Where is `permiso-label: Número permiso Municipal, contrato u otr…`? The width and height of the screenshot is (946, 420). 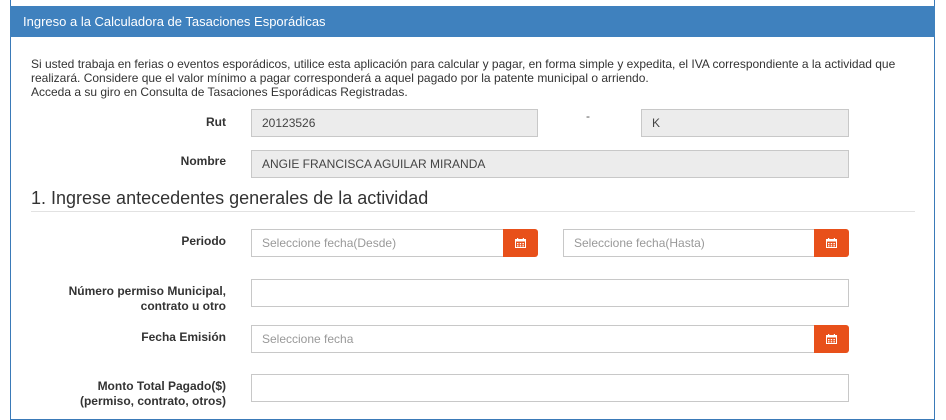 permiso-label: Número permiso Municipal, contrato u otr… is located at coordinates (133, 299).